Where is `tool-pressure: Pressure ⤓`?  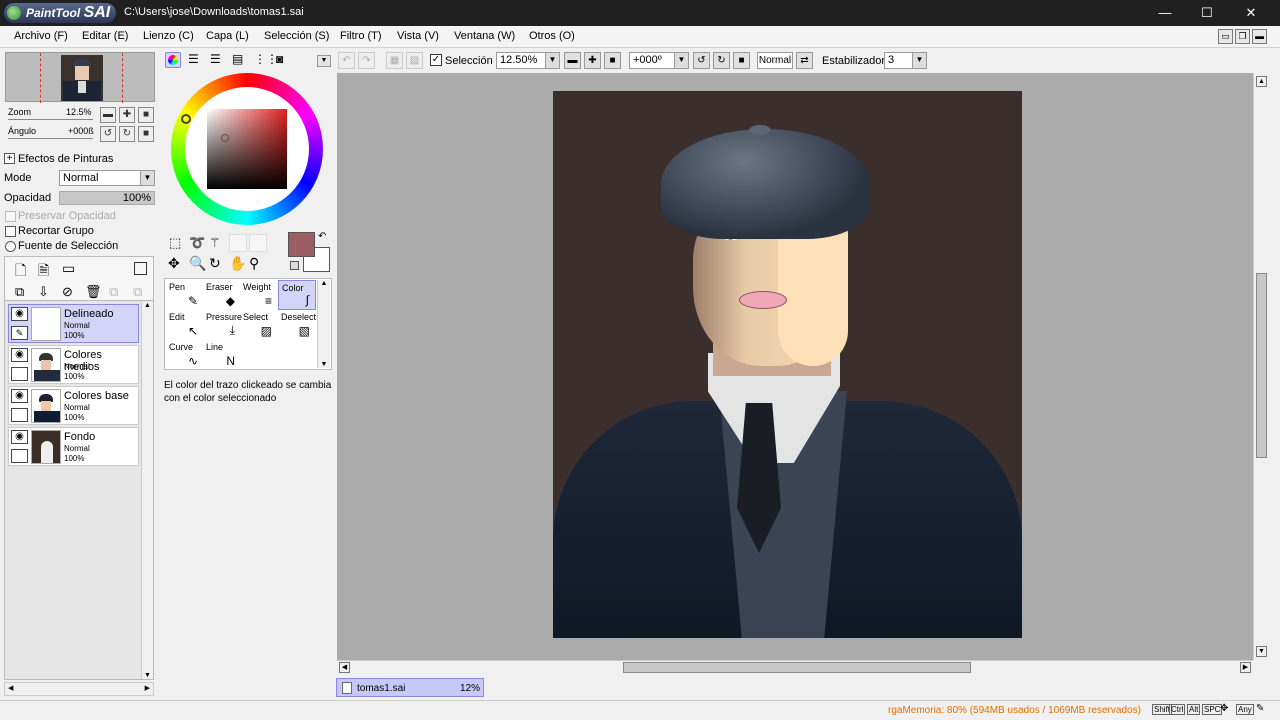
tool-pressure: Pressure ⤓ is located at coordinates (222, 325).